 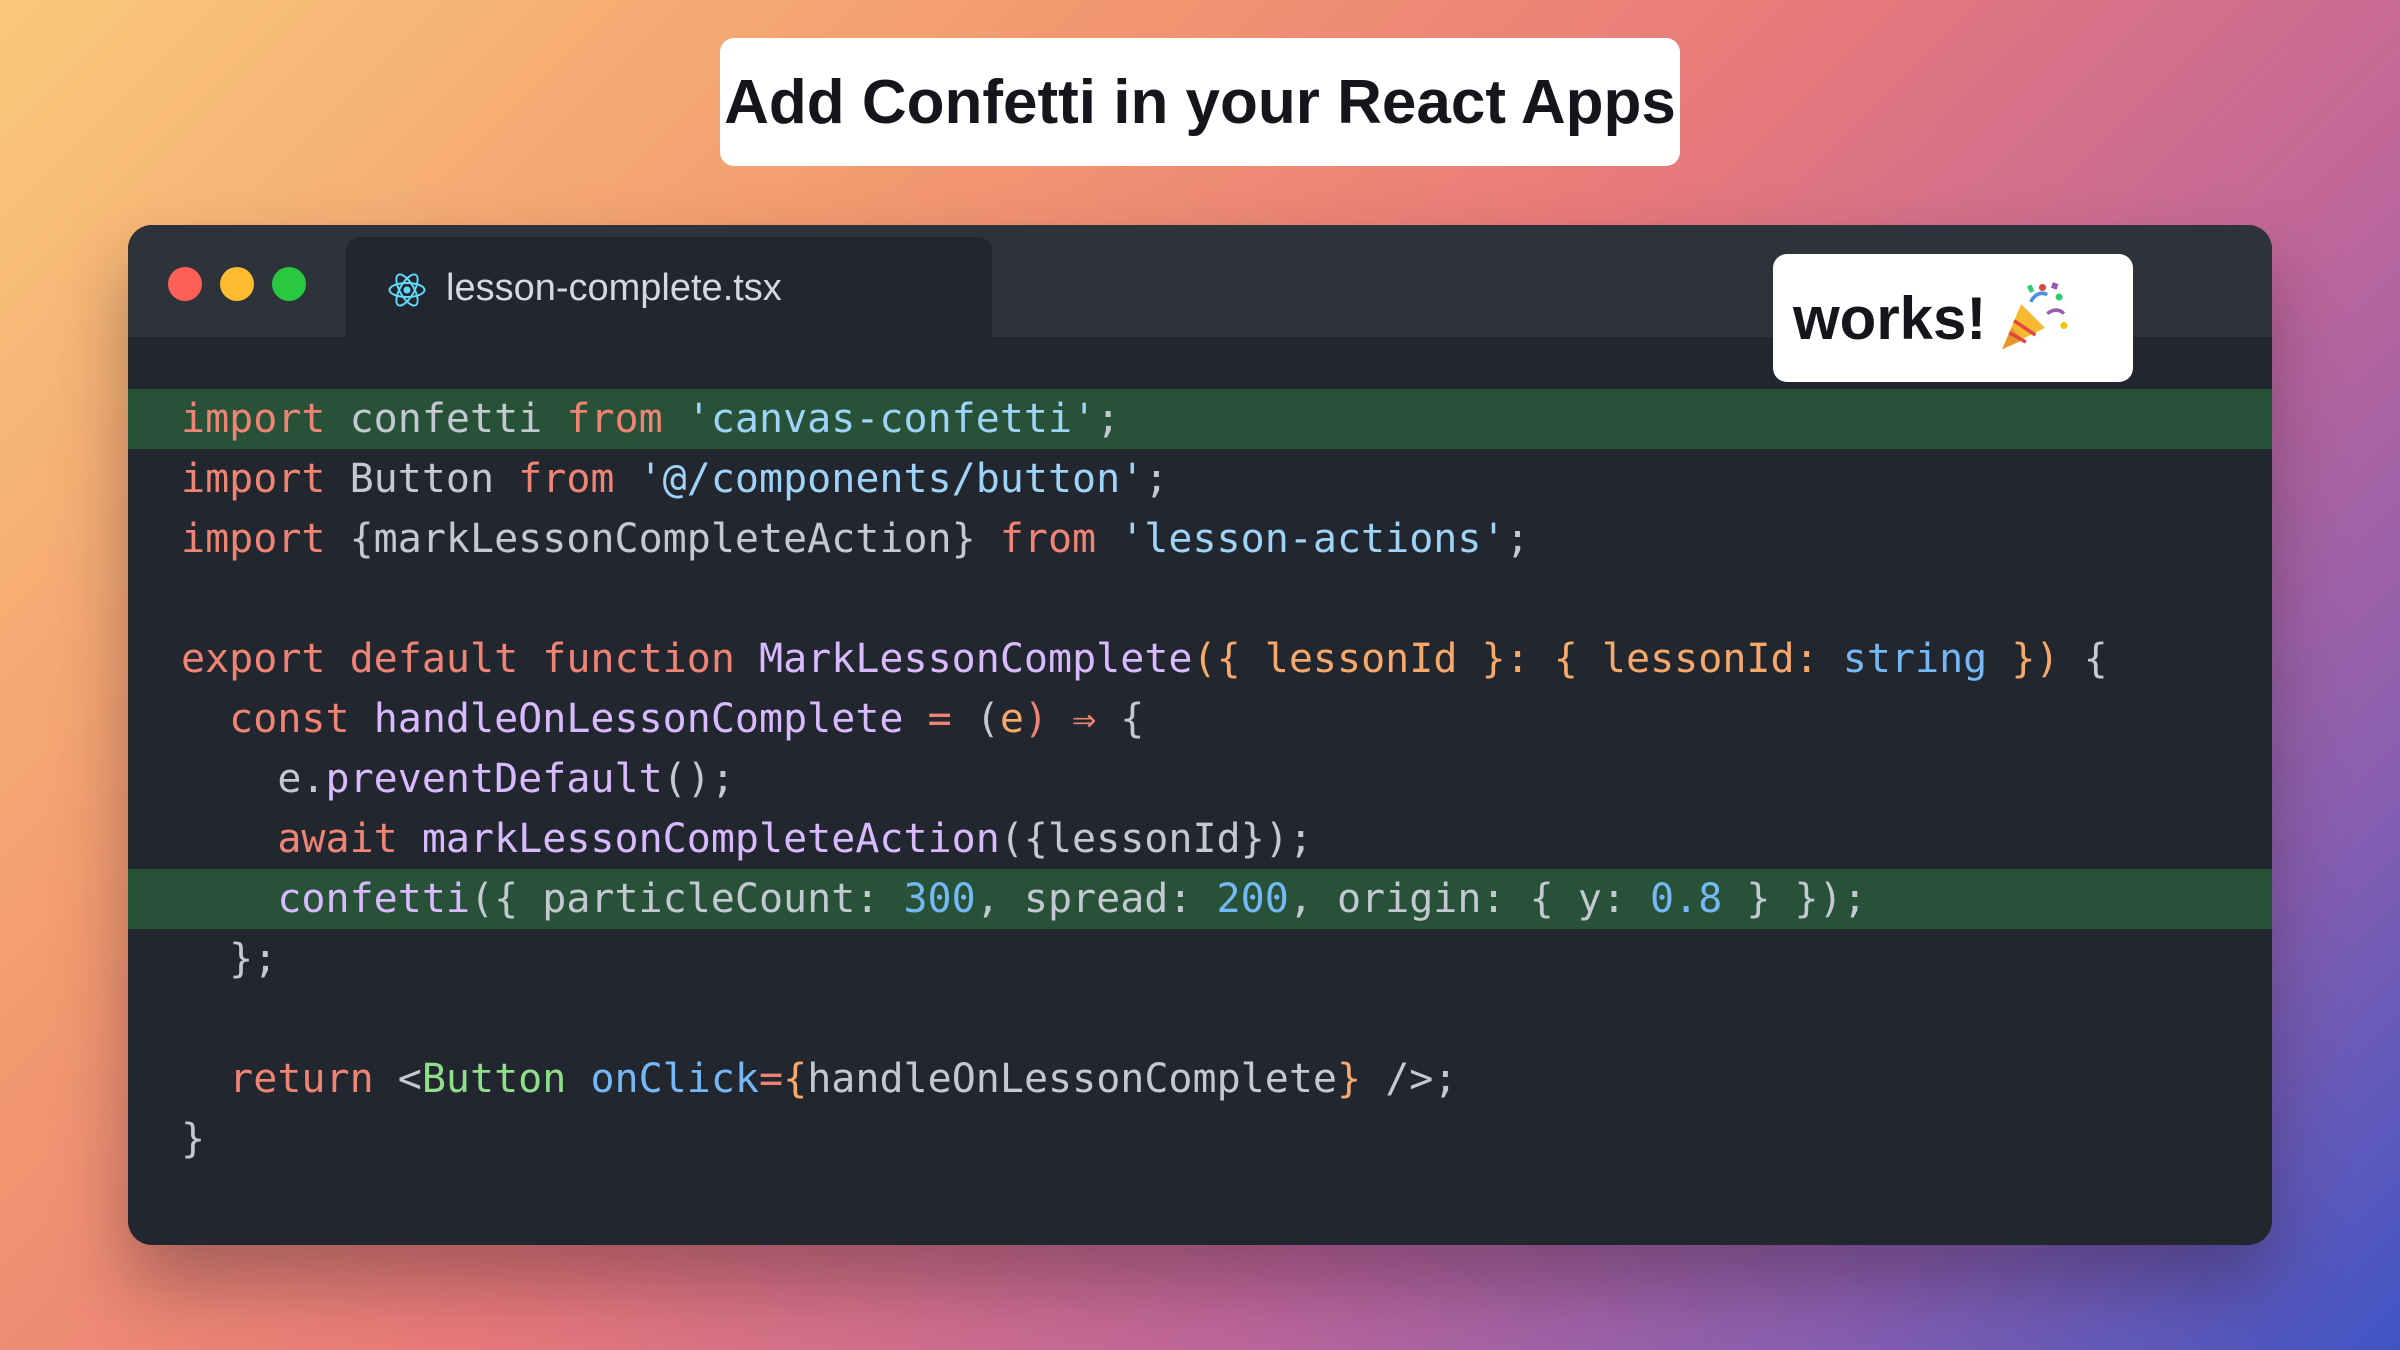 I want to click on code-line-6: const handleOnLessonComplete = (e) ⇒ {, so click(x=687, y=719).